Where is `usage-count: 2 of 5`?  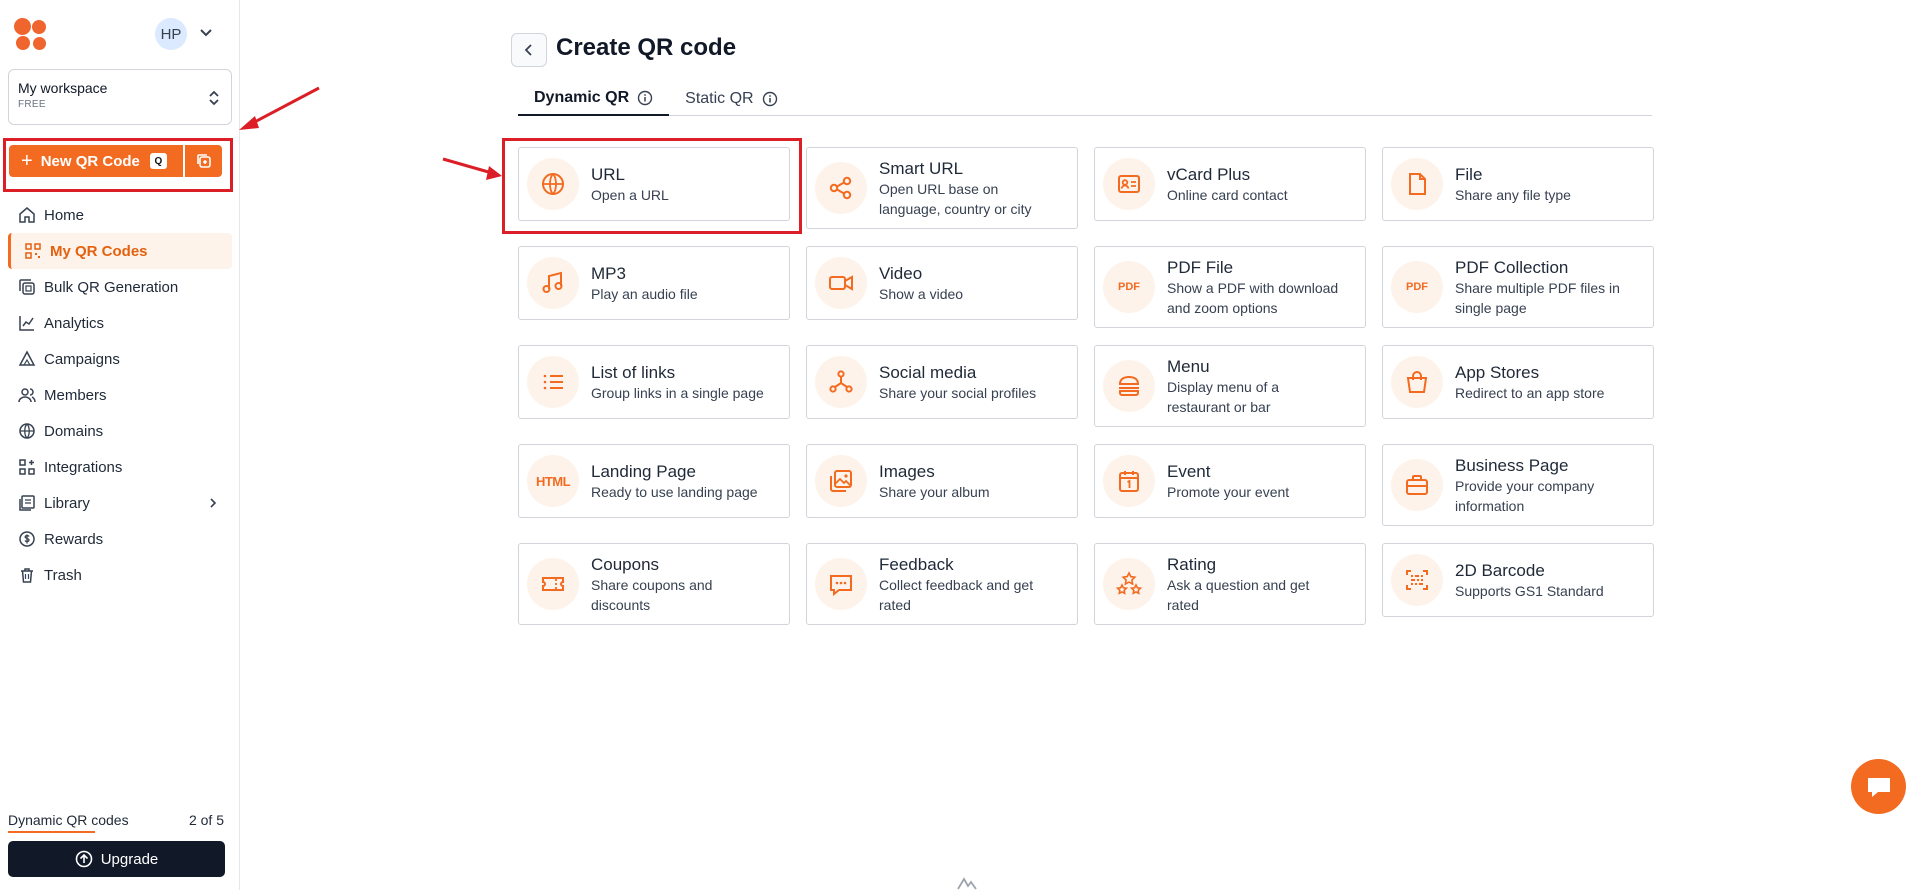 usage-count: 2 of 5 is located at coordinates (206, 820).